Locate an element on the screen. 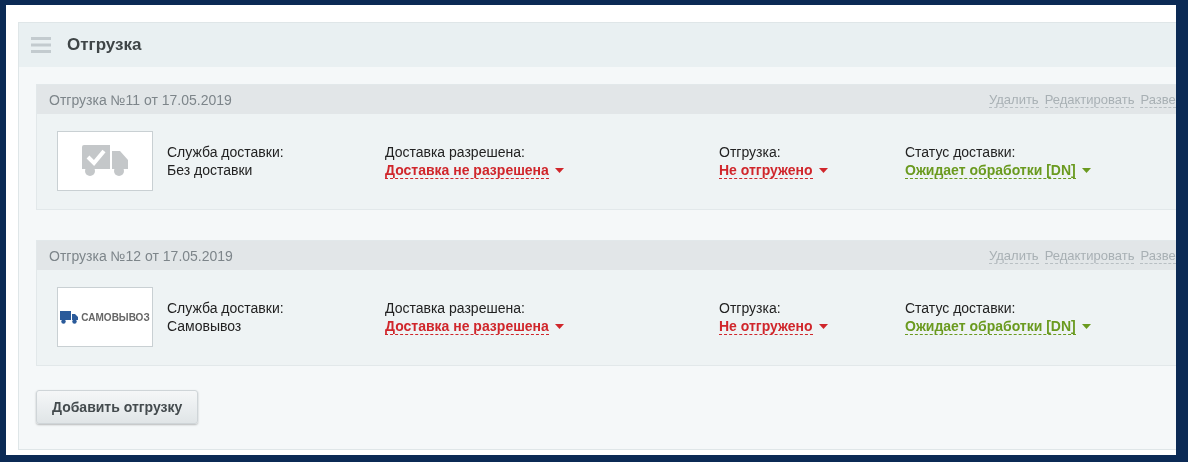 The image size is (1188, 462). truck-check-icon is located at coordinates (105, 161).